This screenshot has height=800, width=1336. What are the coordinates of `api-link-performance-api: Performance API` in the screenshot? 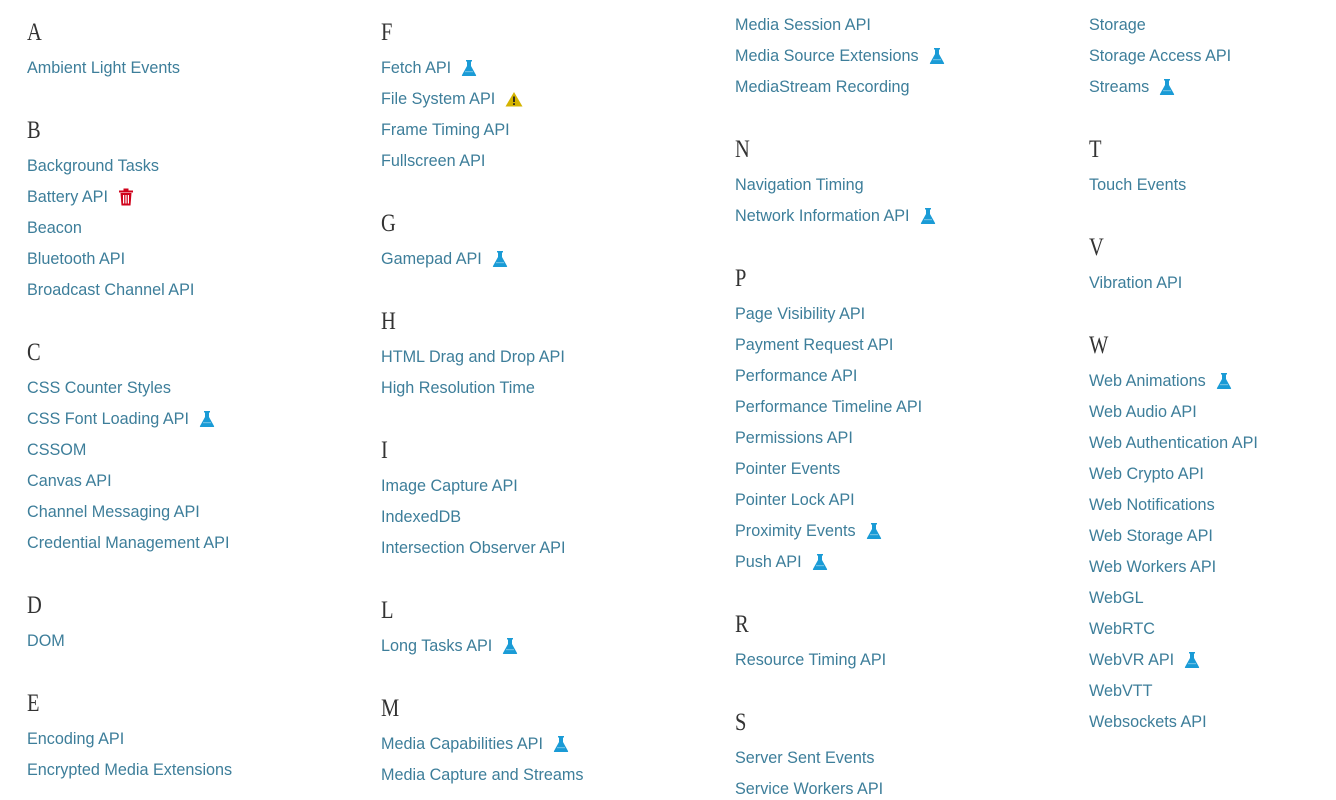 It's located at (796, 376).